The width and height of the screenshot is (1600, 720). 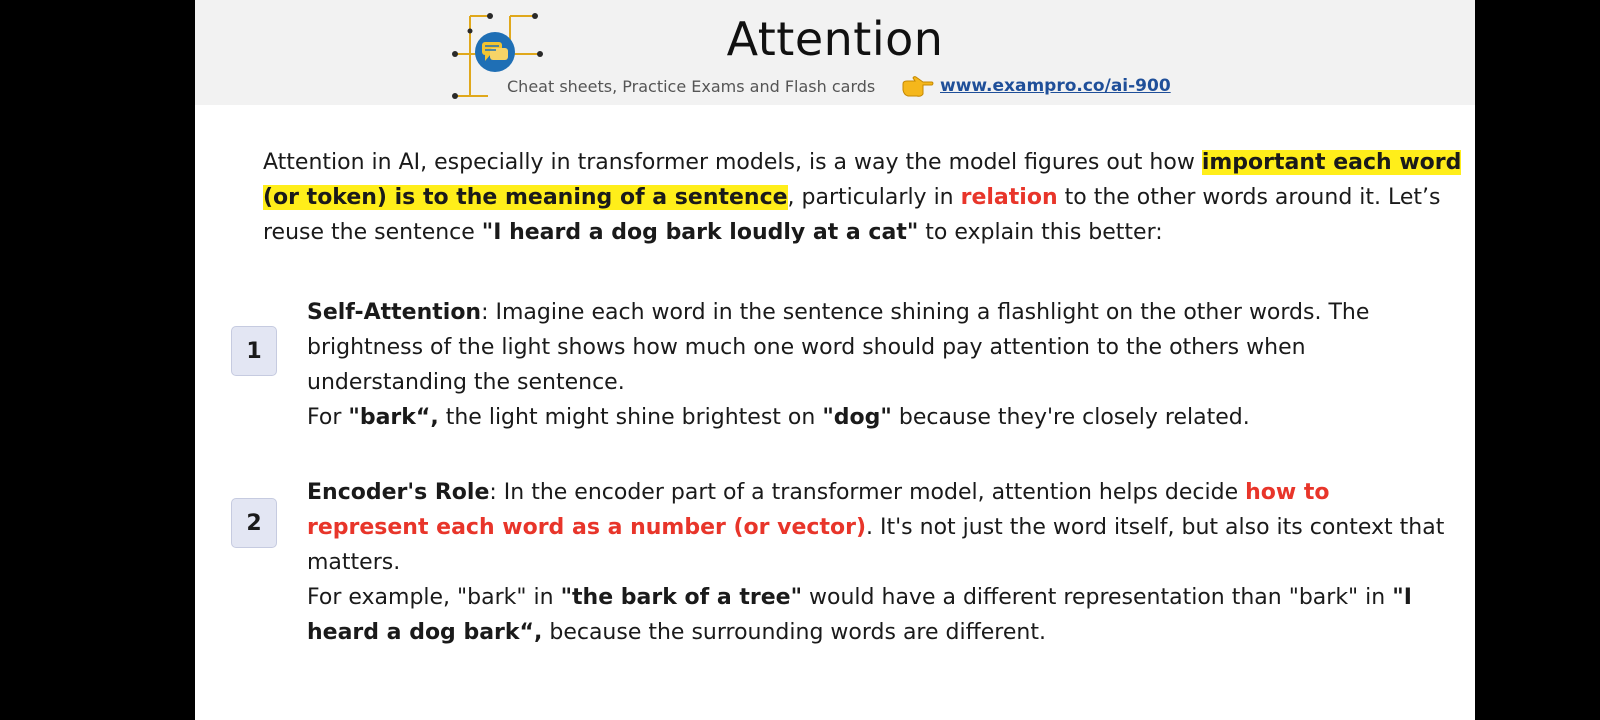 I want to click on item-term: Encoder's Role, so click(x=398, y=492).